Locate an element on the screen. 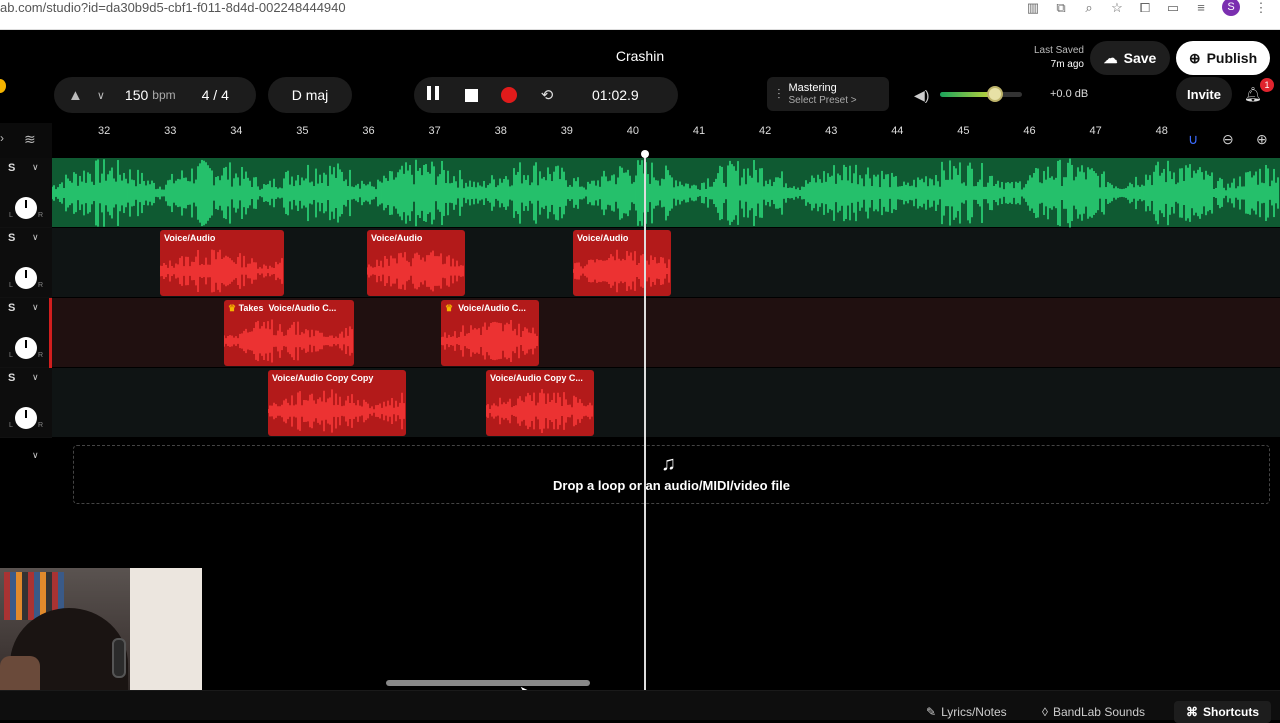 Image resolution: width=1280 pixels, height=723 pixels. track-lane is located at coordinates (665, 193).